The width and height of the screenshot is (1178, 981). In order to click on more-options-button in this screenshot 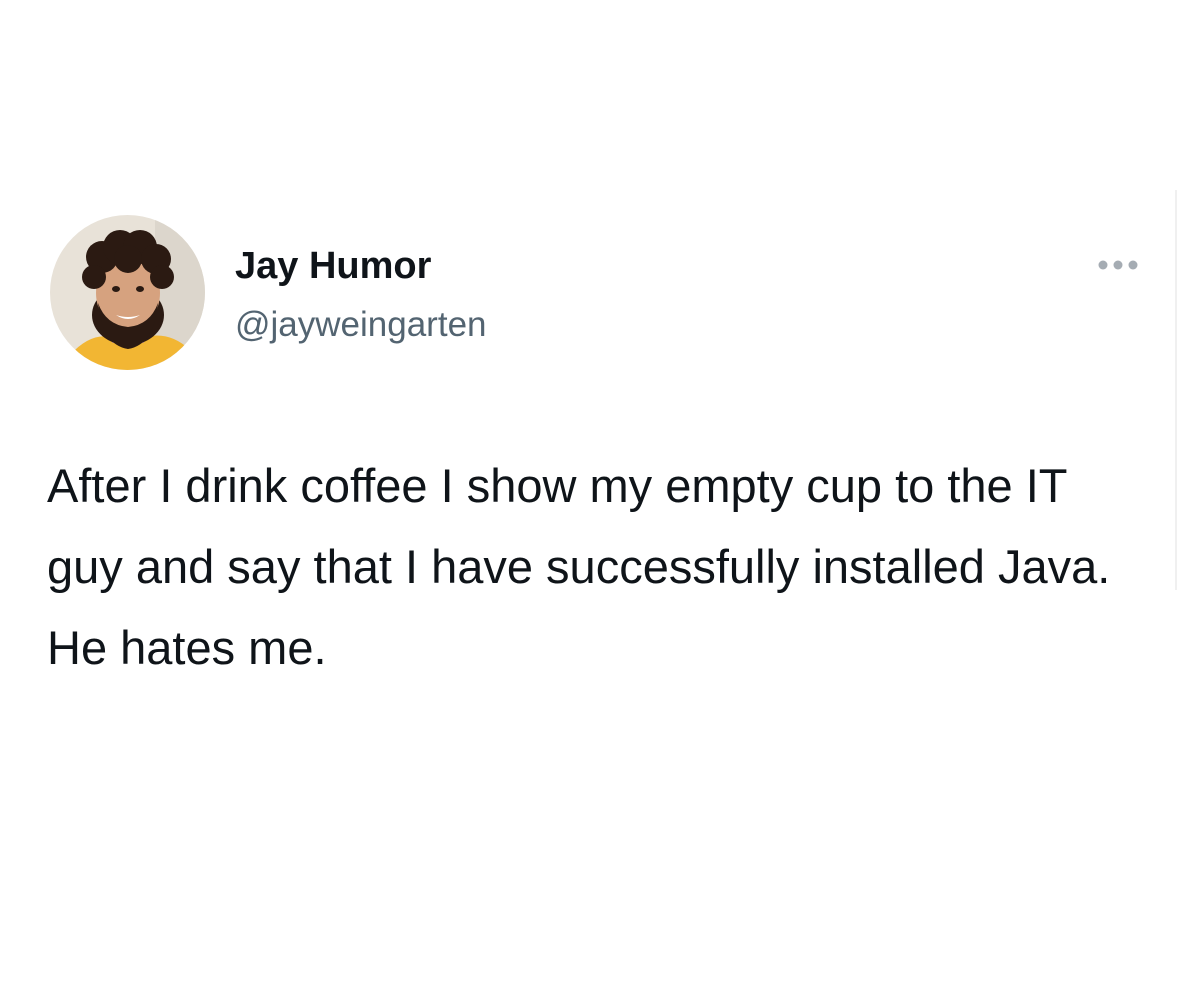, I will do `click(1118, 265)`.